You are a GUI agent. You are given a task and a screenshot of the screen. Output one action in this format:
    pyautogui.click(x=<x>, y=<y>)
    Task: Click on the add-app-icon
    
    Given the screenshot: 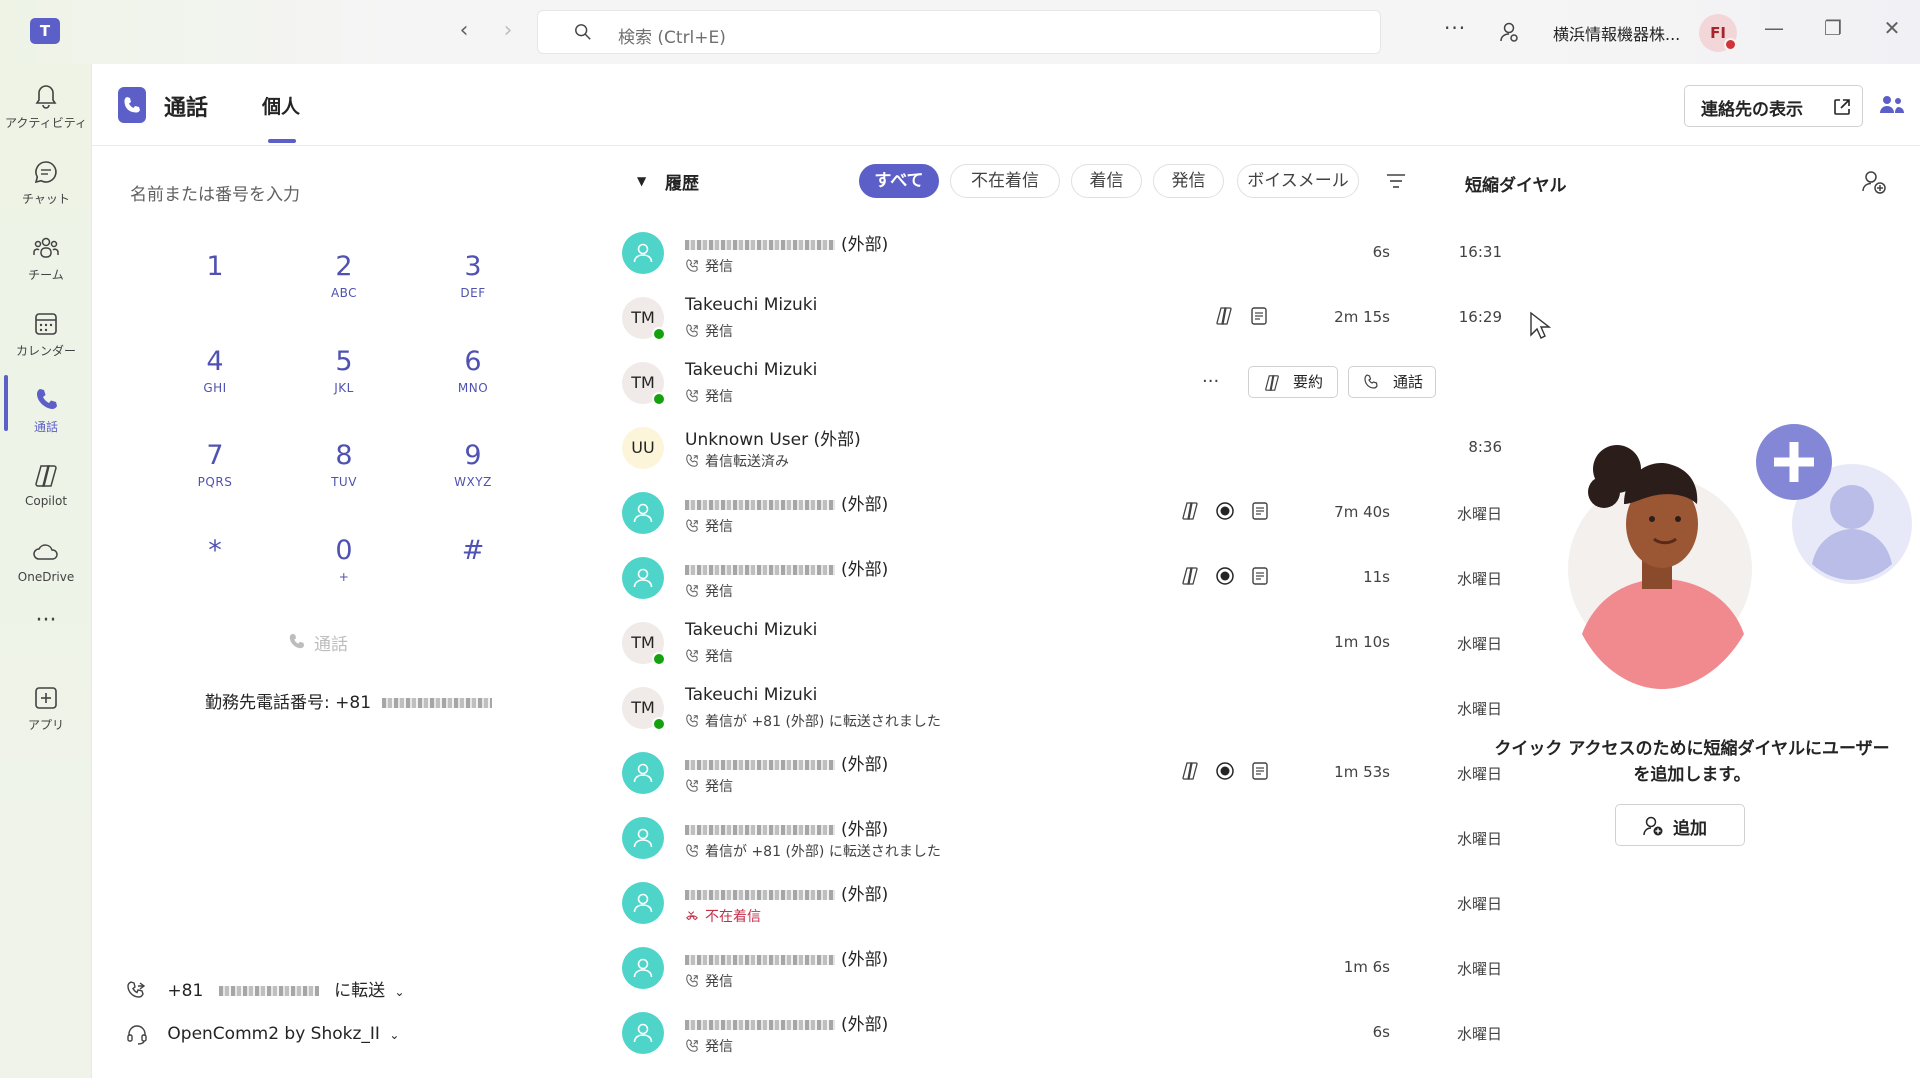 What is the action you would take?
    pyautogui.click(x=46, y=698)
    